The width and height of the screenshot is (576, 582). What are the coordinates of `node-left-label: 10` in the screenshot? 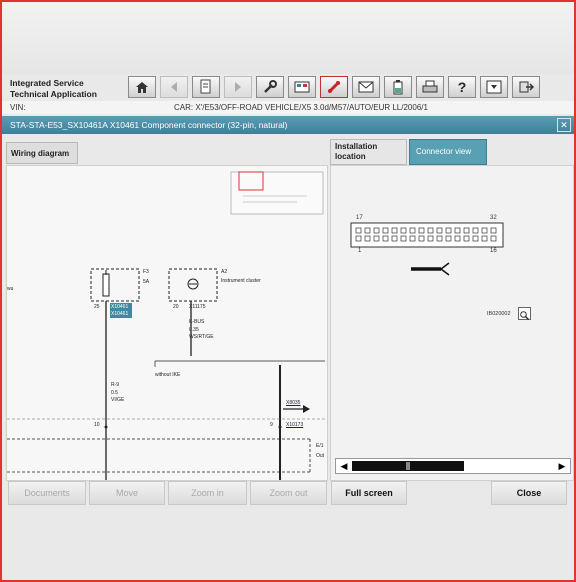 It's located at (97, 425).